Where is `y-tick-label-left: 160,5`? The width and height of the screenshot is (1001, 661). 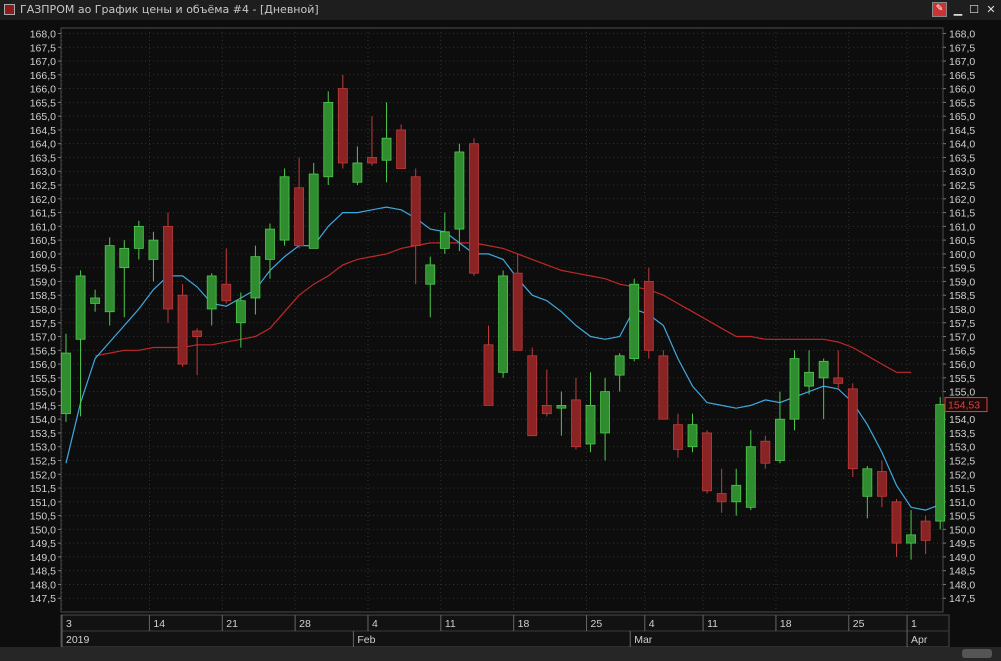
y-tick-label-left: 160,5 is located at coordinates (43, 241).